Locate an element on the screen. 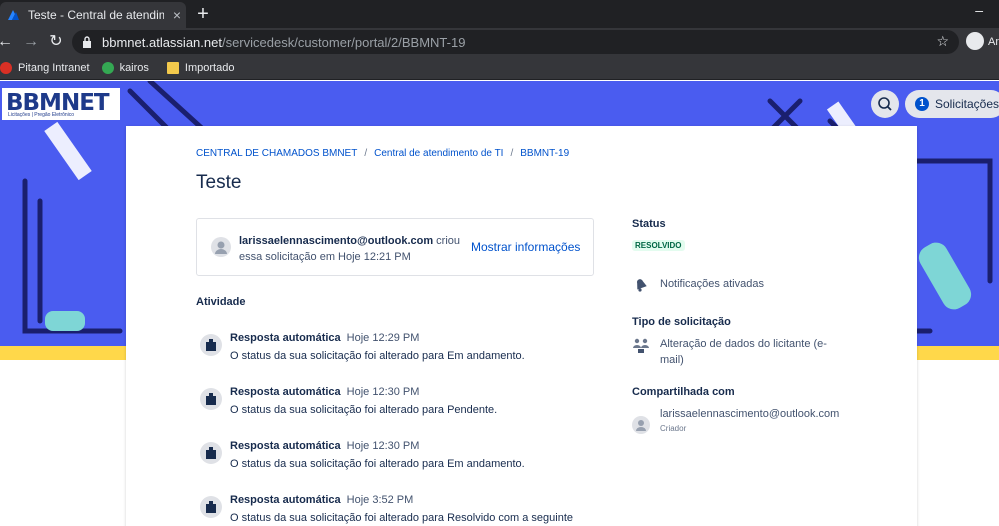 The height and width of the screenshot is (526, 999). url-host: bbmnet.atlassian.net is located at coordinates (162, 42).